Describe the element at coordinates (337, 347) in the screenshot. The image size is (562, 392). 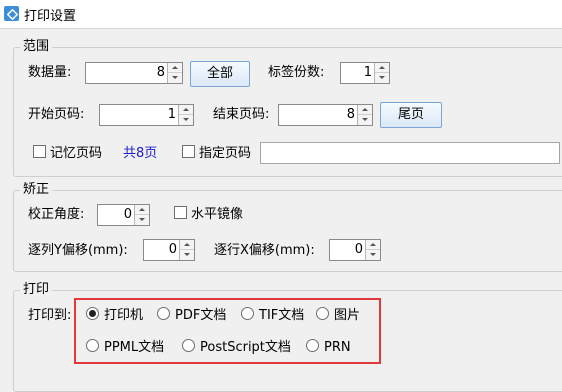
I see `radio-prn-label: PRN` at that location.